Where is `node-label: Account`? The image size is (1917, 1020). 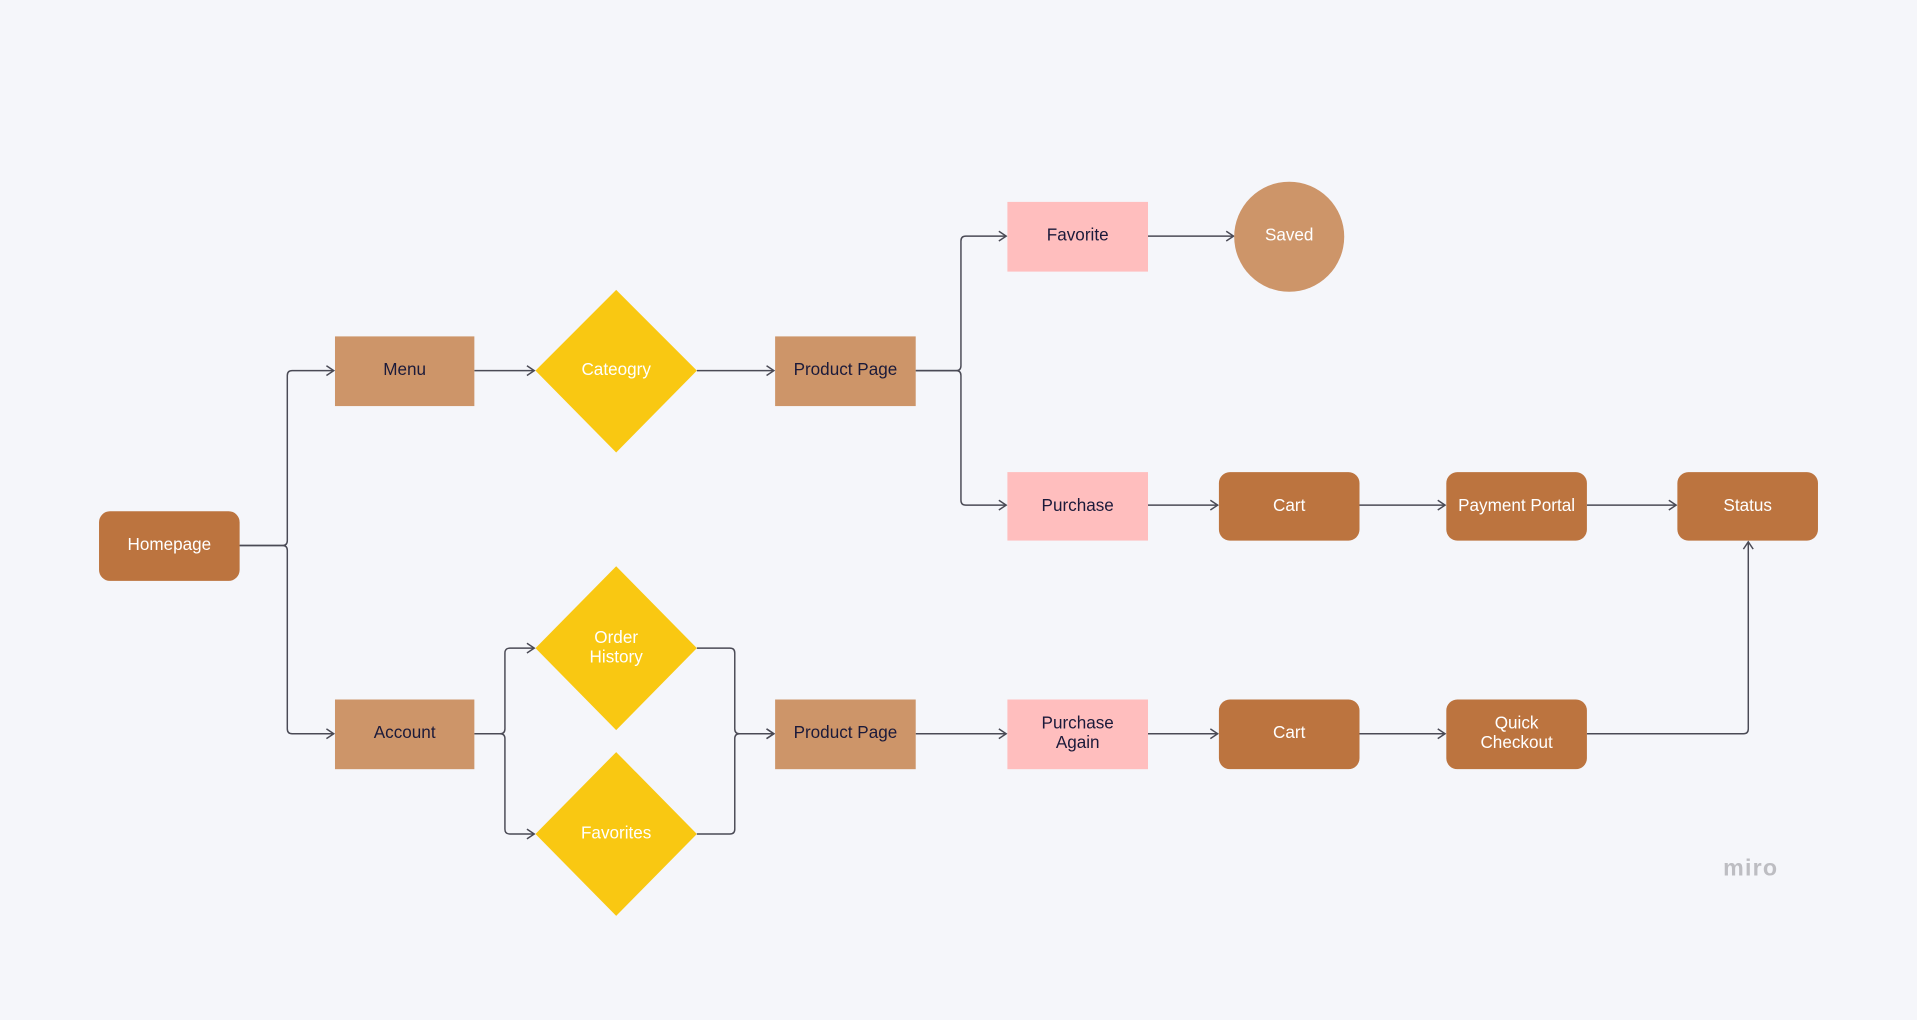 node-label: Account is located at coordinates (405, 732).